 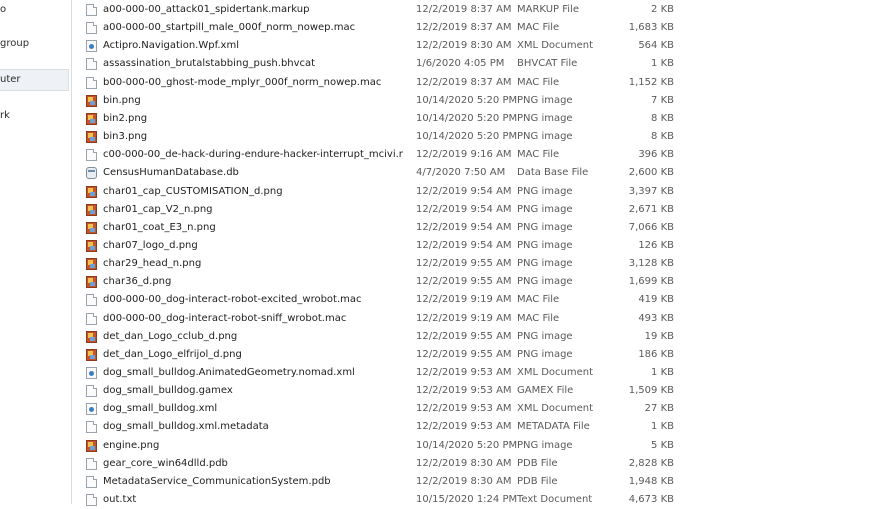 I want to click on file-date-modified: 12/2/2019 9:19 AM, so click(x=464, y=318).